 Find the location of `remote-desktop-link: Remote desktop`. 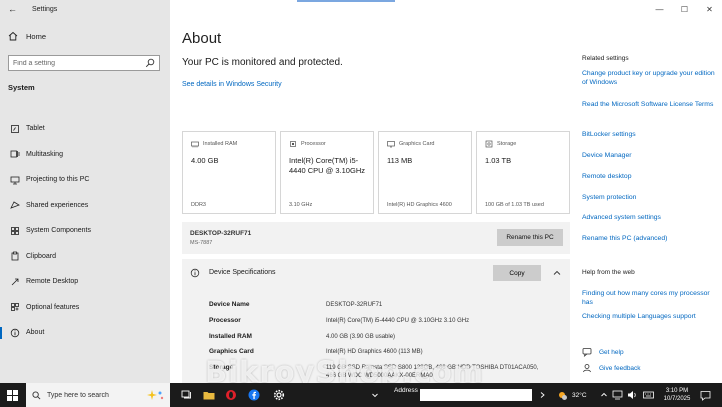

remote-desktop-link: Remote desktop is located at coordinates (650, 176).